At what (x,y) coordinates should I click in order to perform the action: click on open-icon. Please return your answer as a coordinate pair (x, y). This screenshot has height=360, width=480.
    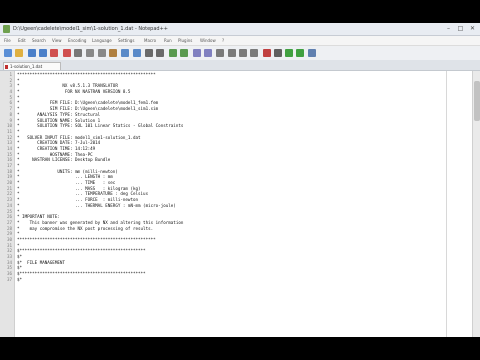
    Looking at the image, I should click on (19, 53).